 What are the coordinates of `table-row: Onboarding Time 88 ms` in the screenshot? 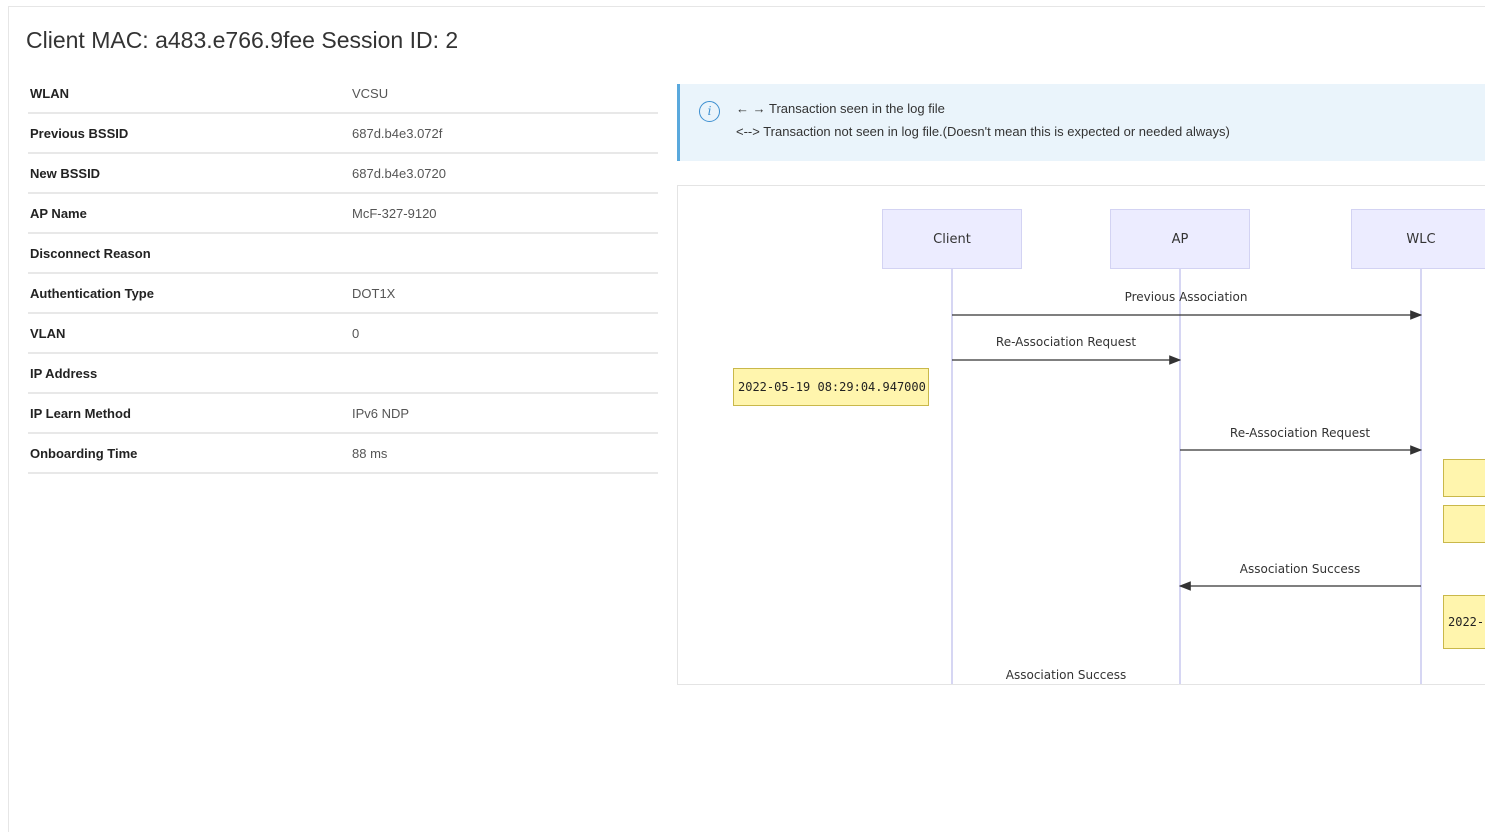 It's located at (343, 453).